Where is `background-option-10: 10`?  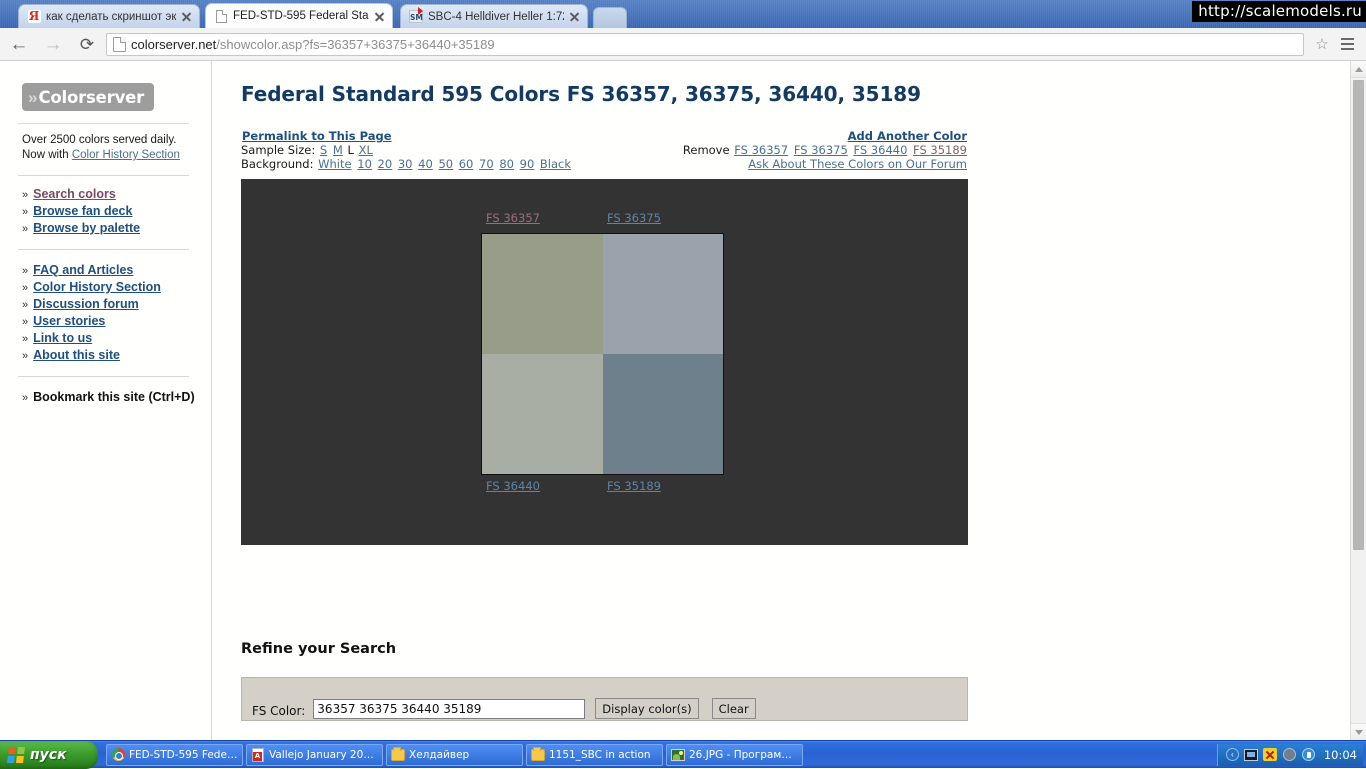 background-option-10: 10 is located at coordinates (364, 164).